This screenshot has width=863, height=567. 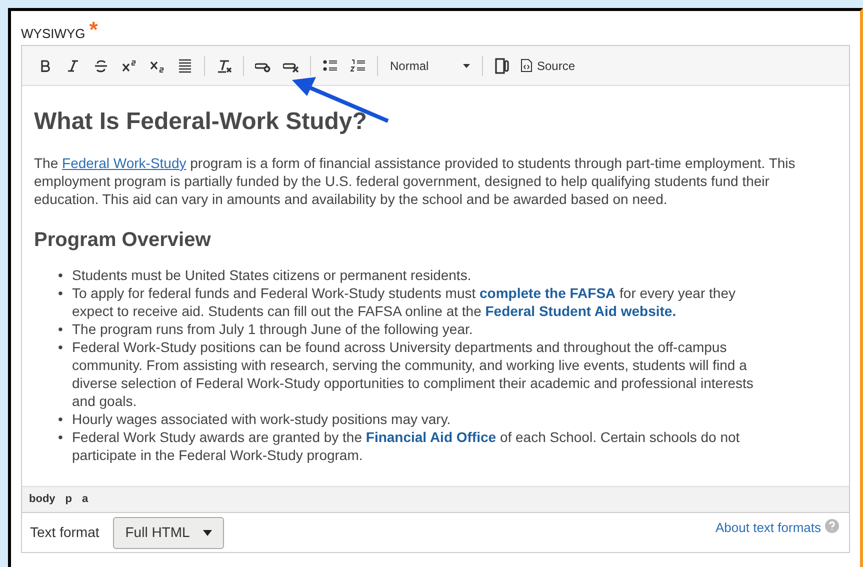 What do you see at coordinates (53, 34) in the screenshot?
I see `field-label: WYSIWYG` at bounding box center [53, 34].